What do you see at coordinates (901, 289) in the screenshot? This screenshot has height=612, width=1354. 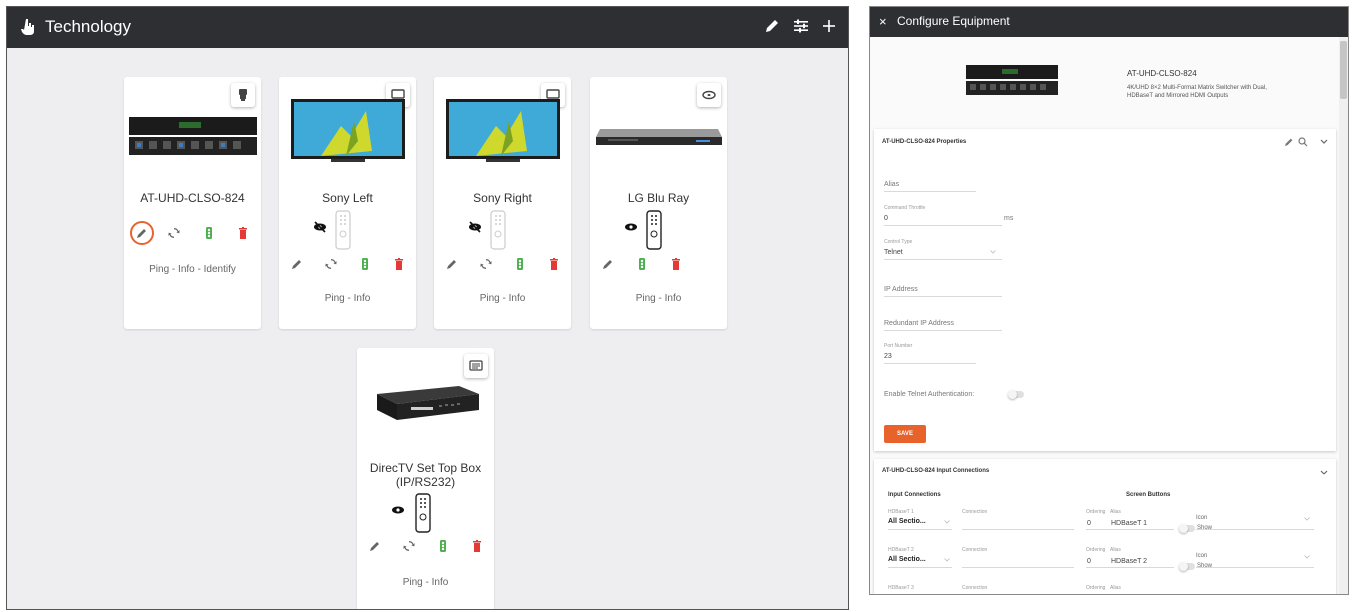 I see `ip-address-label: IP Address` at bounding box center [901, 289].